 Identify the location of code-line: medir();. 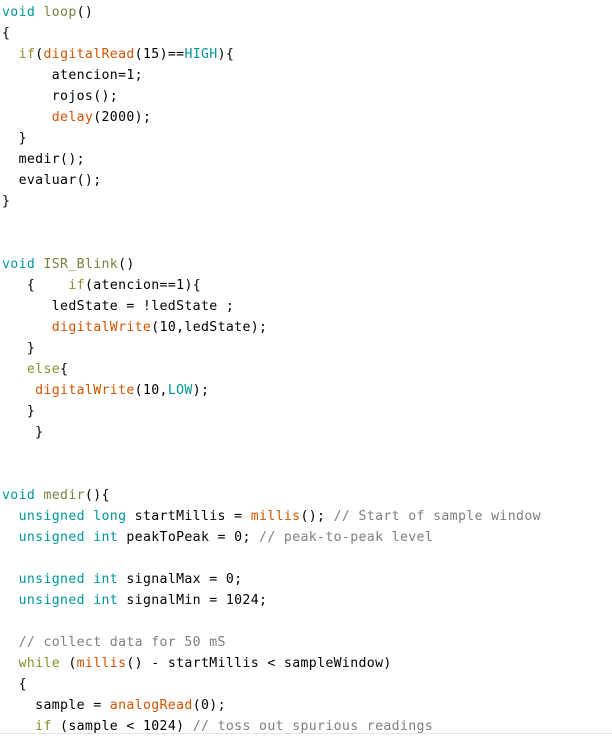
(306, 159).